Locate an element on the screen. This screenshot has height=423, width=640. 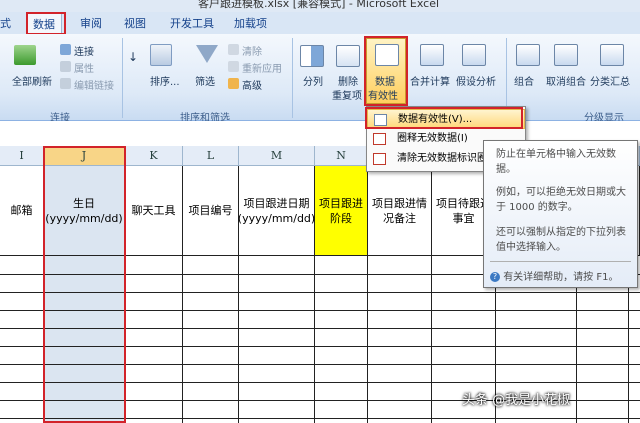
header-cell-email: 邮箱 is located at coordinates (22, 211).